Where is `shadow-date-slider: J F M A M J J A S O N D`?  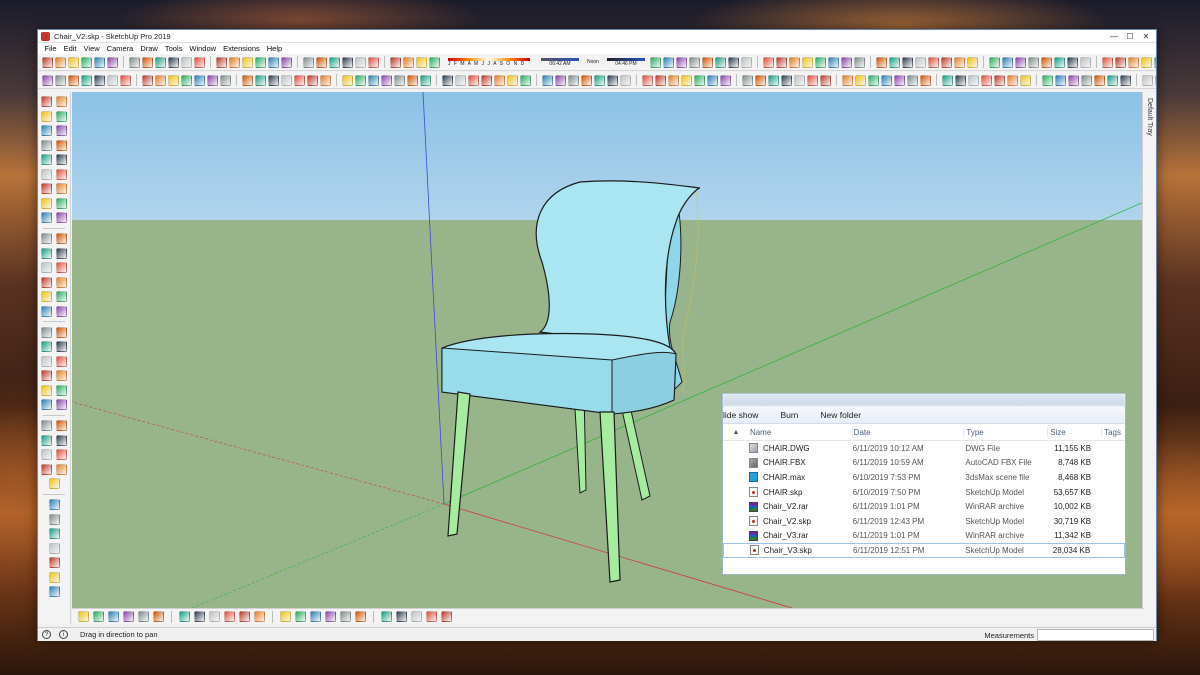 shadow-date-slider: J F M A M J J A S O N D is located at coordinates (489, 62).